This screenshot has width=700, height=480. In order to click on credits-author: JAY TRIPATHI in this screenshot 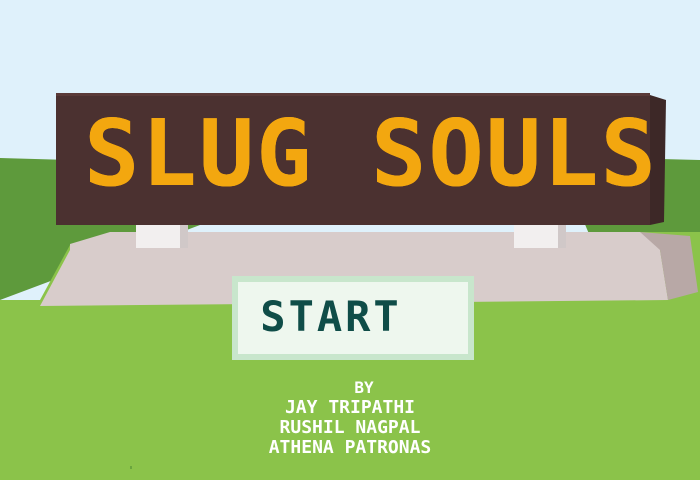, I will do `click(350, 407)`.